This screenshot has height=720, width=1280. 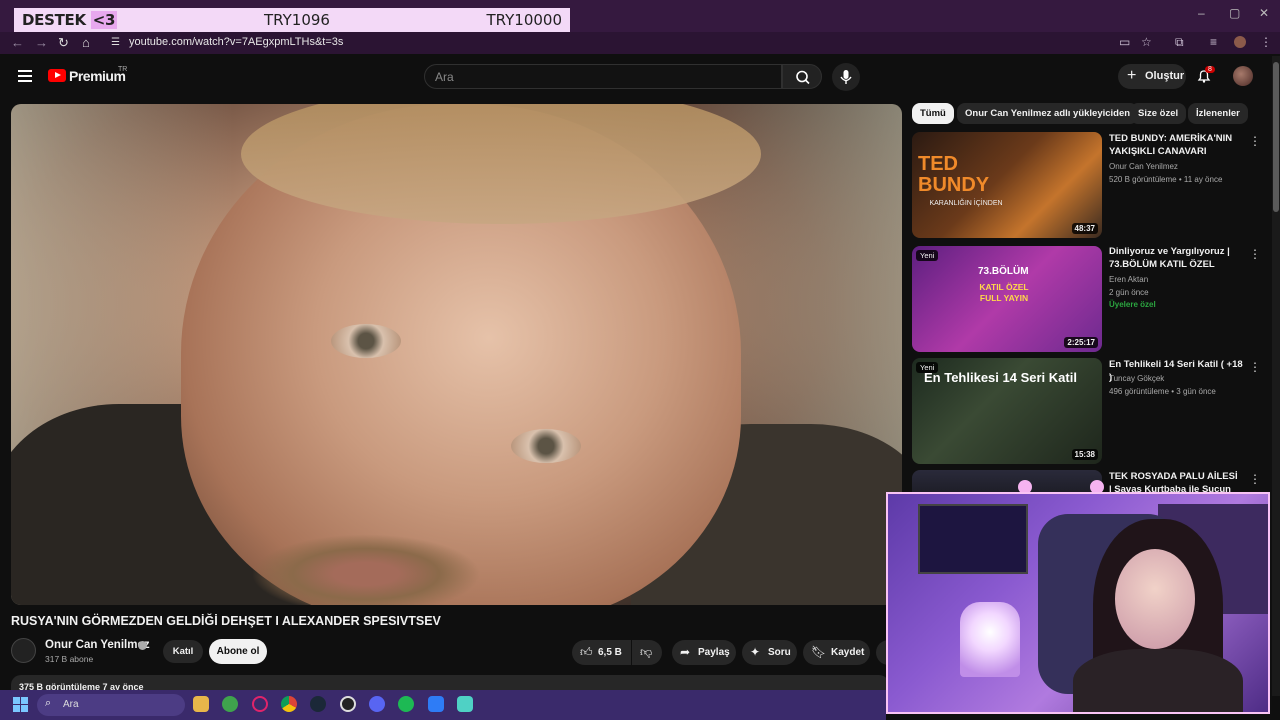 I want to click on bookmark-icon: 🔖︎, so click(x=819, y=652).